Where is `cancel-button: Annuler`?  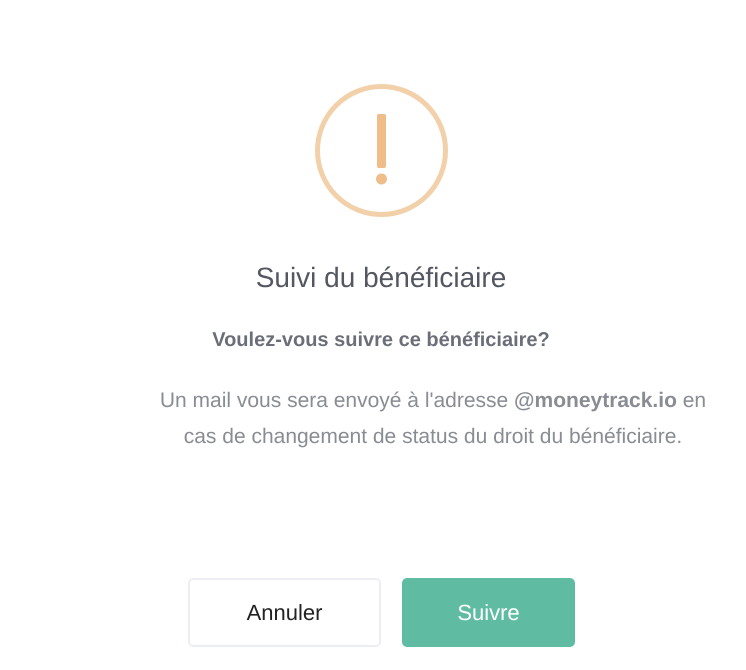
cancel-button: Annuler is located at coordinates (284, 612).